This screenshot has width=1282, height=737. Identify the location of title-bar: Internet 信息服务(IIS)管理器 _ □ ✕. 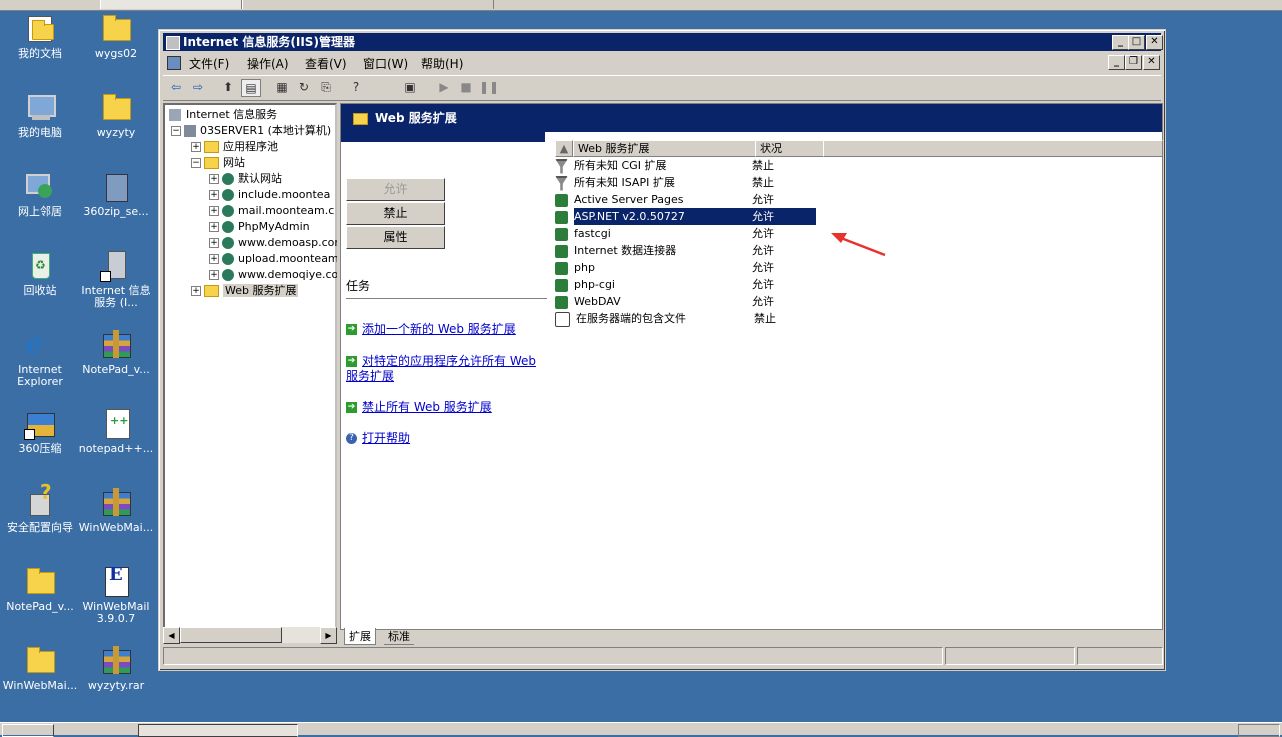
(663, 42).